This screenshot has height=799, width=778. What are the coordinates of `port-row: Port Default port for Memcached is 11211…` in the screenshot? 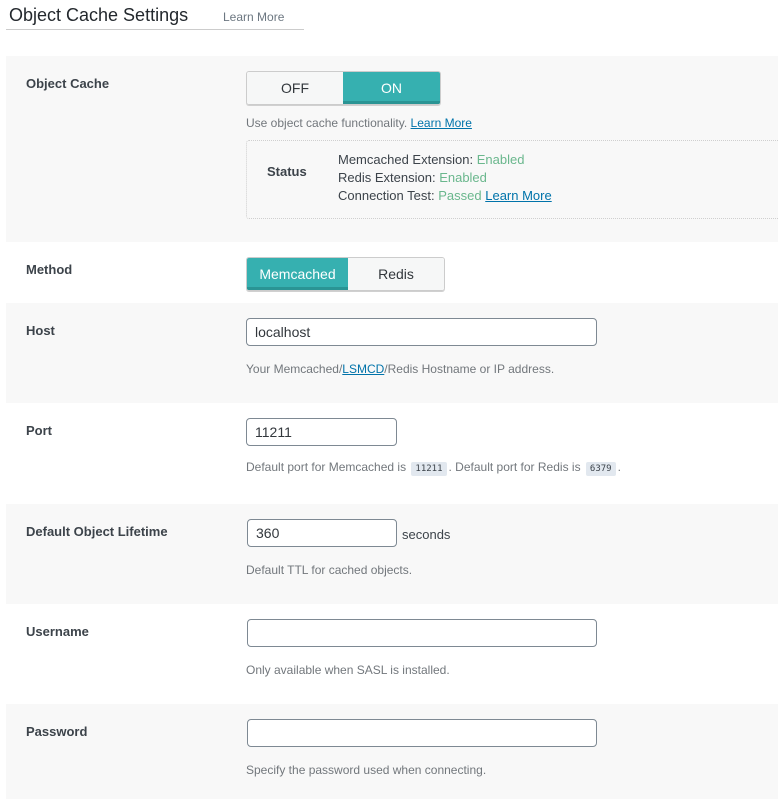 It's located at (392, 453).